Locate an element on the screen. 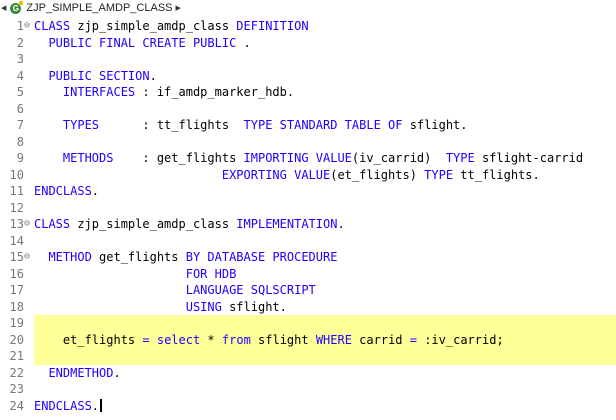  code-line: 3 is located at coordinates (308, 59).